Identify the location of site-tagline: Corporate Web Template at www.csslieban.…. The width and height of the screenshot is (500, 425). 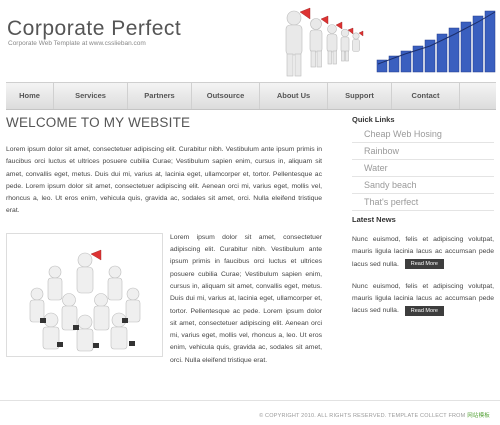
(77, 43).